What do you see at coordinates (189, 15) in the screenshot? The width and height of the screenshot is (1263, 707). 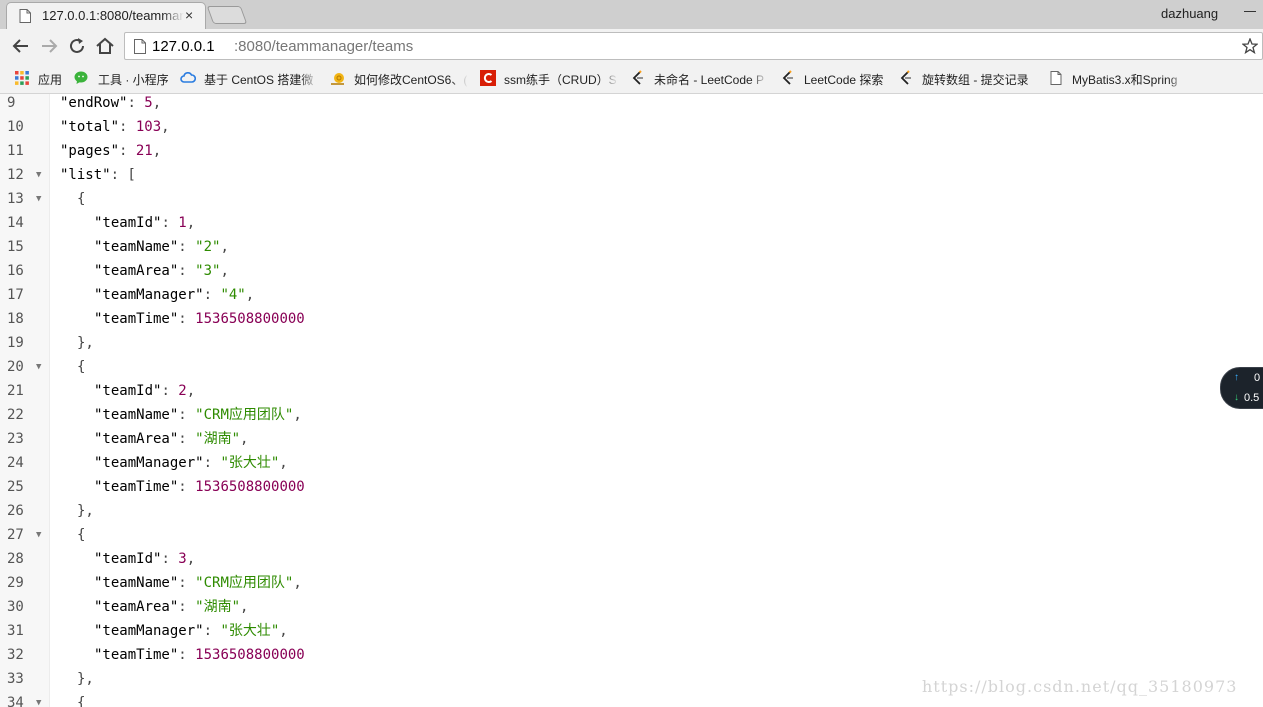 I see `close-tab-icon: ×` at bounding box center [189, 15].